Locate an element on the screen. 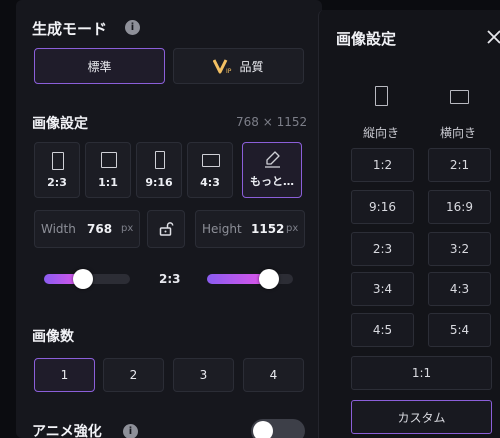 Image resolution: width=500 pixels, height=438 pixels. ratio-16-9-button: 16:9 is located at coordinates (459, 207).